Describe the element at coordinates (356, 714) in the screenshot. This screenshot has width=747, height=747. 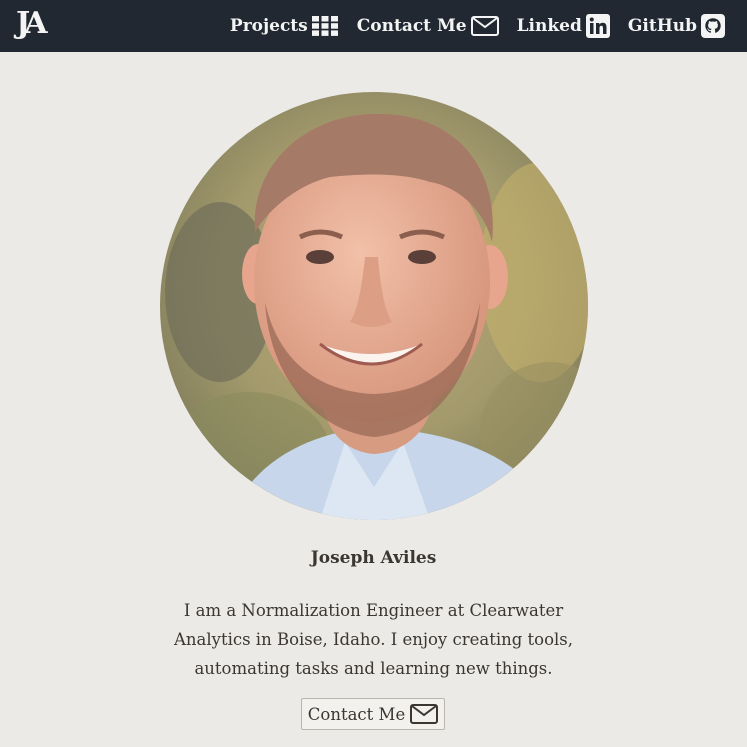
I see `contact-me-button-label: Contact Me` at that location.